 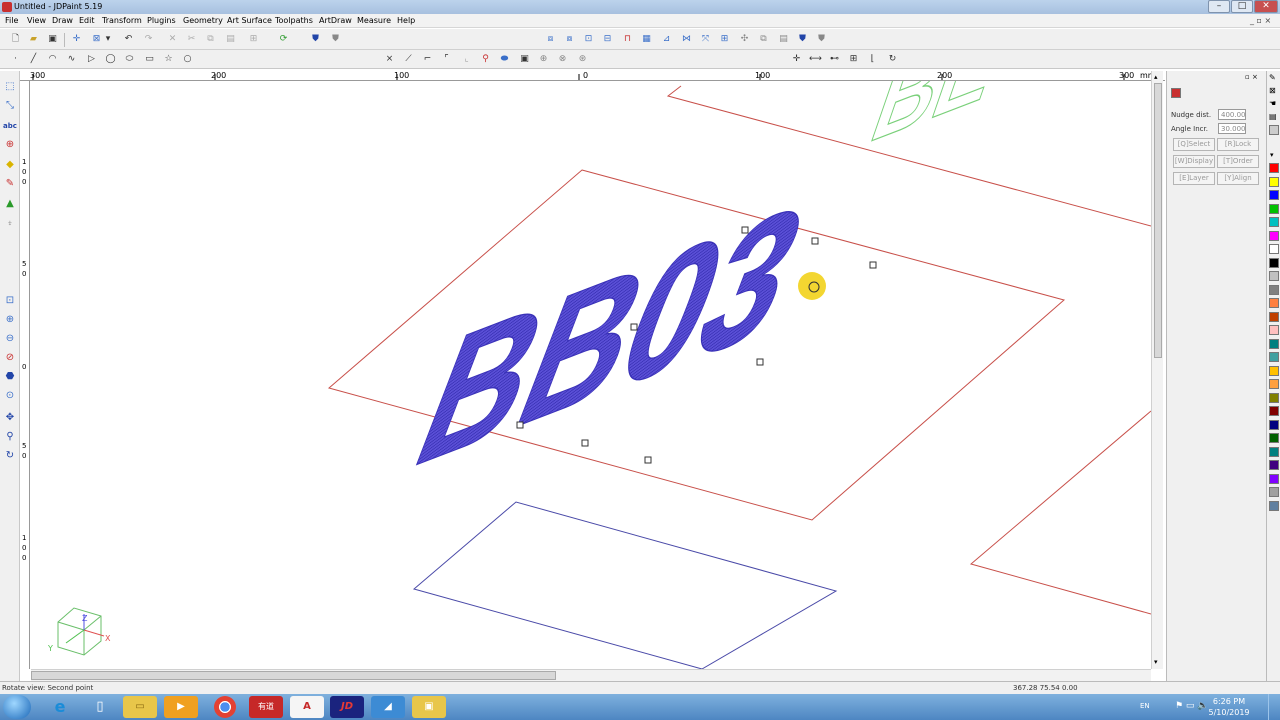 I want to click on measure-icon: ⊿, so click(x=666, y=39).